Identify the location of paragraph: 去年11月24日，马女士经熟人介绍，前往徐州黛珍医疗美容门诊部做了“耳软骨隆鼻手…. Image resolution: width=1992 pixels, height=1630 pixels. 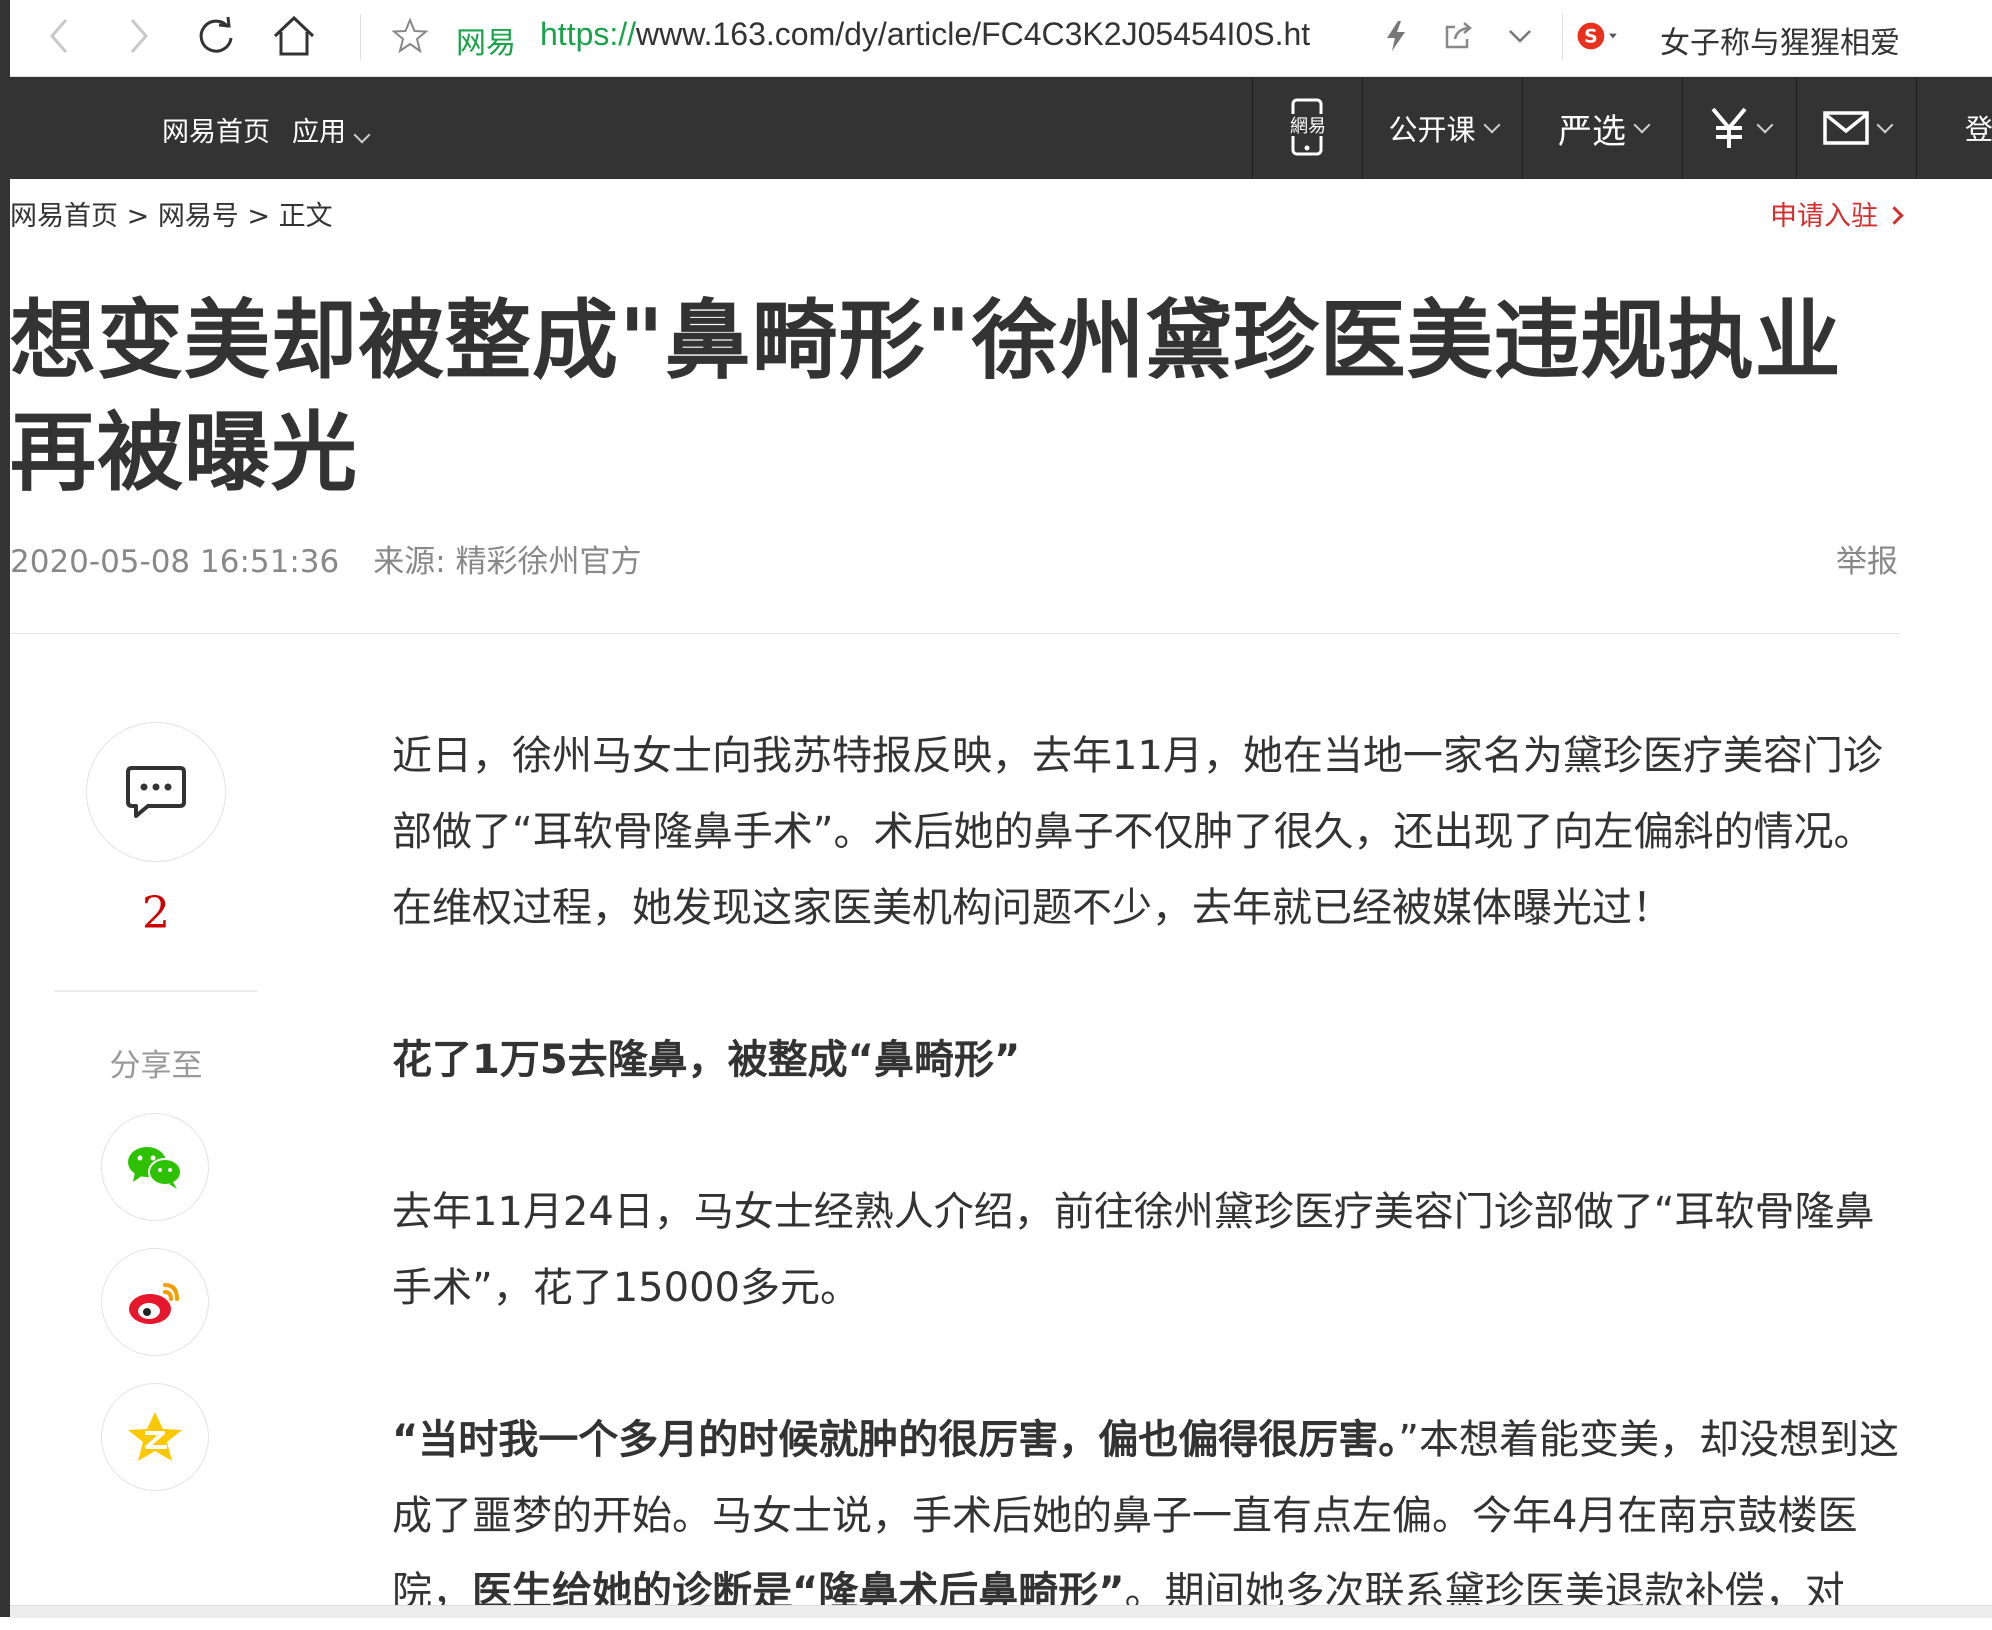
(1133, 1250).